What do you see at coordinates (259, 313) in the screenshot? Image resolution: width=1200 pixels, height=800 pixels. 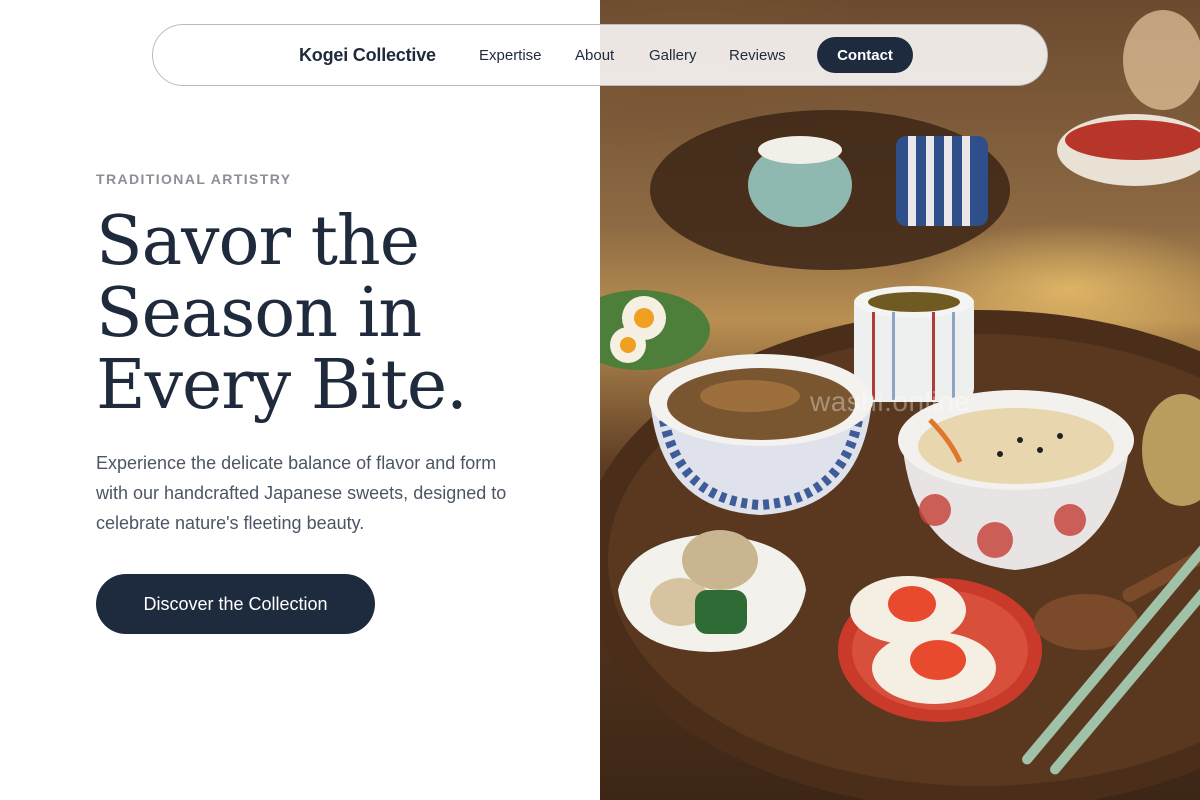 I see `headline-line-2: Season in` at bounding box center [259, 313].